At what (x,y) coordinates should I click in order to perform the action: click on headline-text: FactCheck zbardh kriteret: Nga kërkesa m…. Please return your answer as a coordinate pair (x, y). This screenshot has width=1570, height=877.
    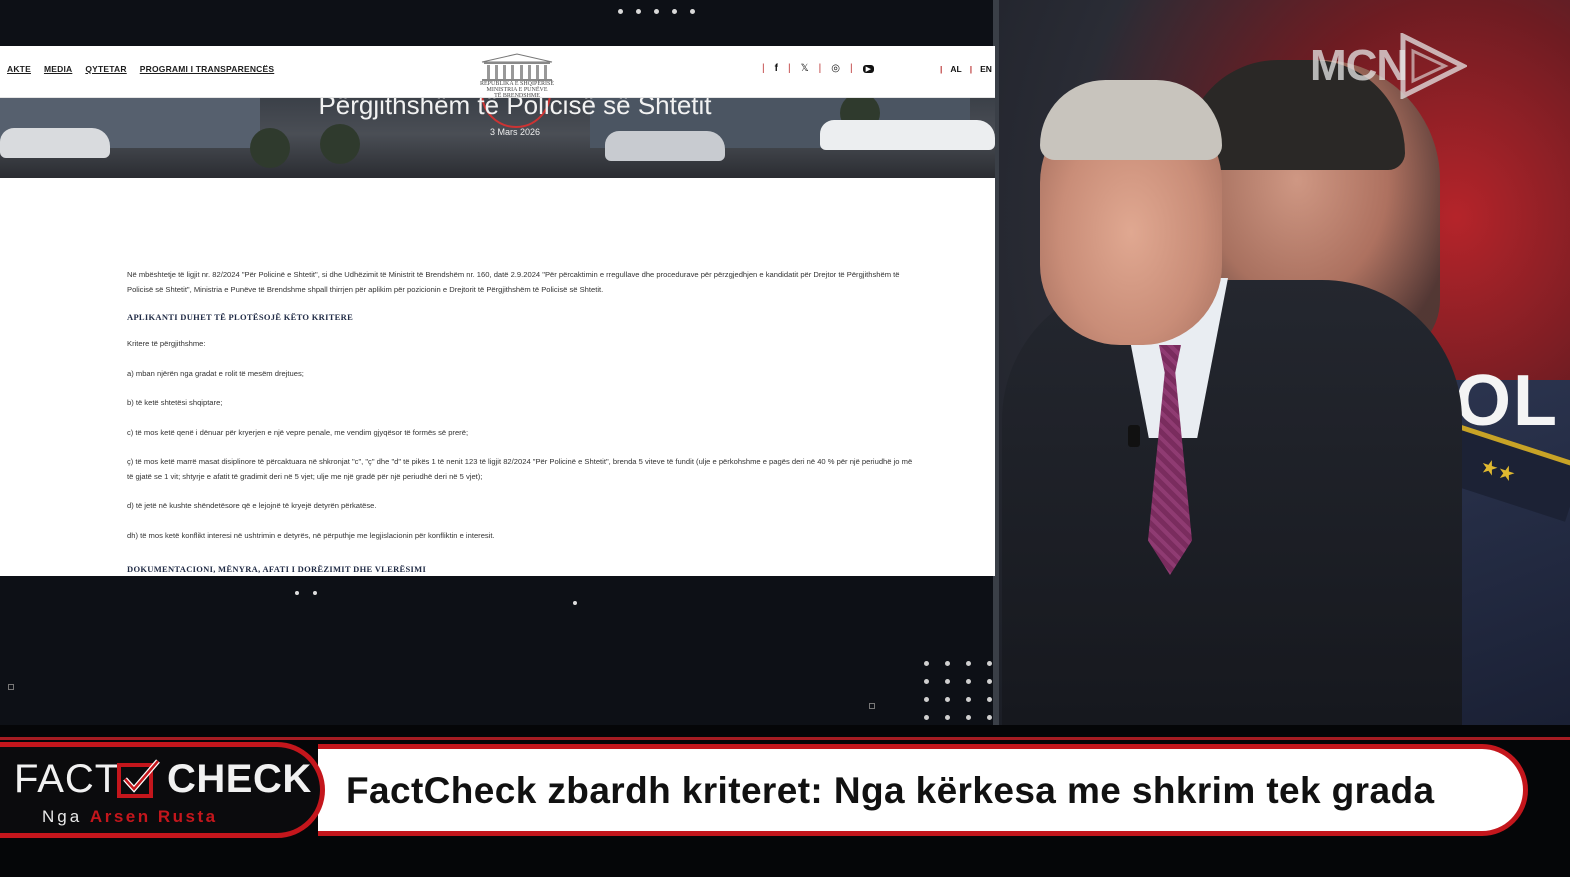
    Looking at the image, I should click on (890, 790).